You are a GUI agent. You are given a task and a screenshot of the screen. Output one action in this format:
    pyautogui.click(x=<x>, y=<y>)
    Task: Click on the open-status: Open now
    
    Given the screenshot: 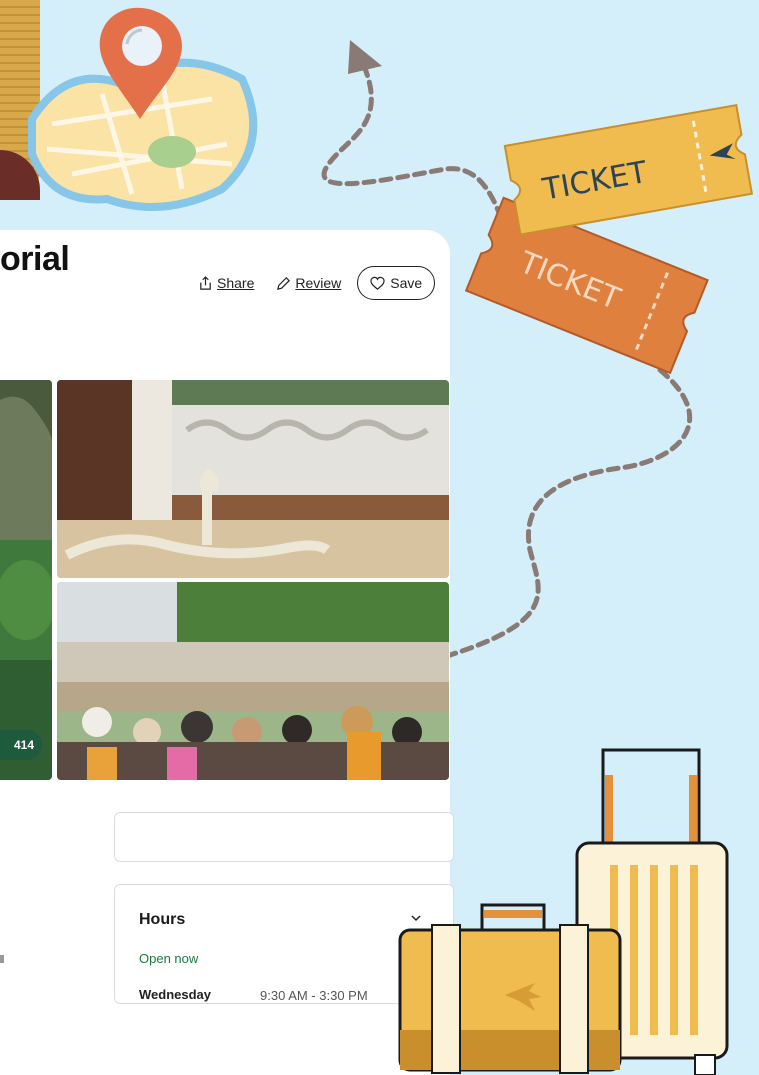 What is the action you would take?
    pyautogui.click(x=169, y=958)
    